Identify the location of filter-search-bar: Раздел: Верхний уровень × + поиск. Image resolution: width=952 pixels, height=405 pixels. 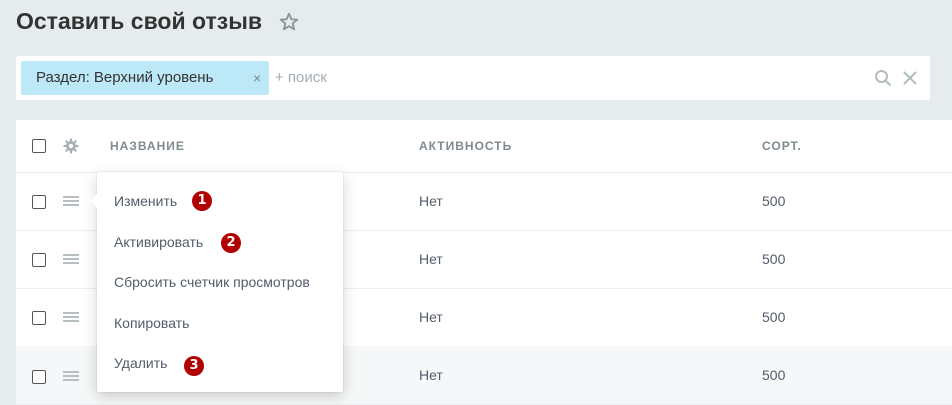
(473, 78).